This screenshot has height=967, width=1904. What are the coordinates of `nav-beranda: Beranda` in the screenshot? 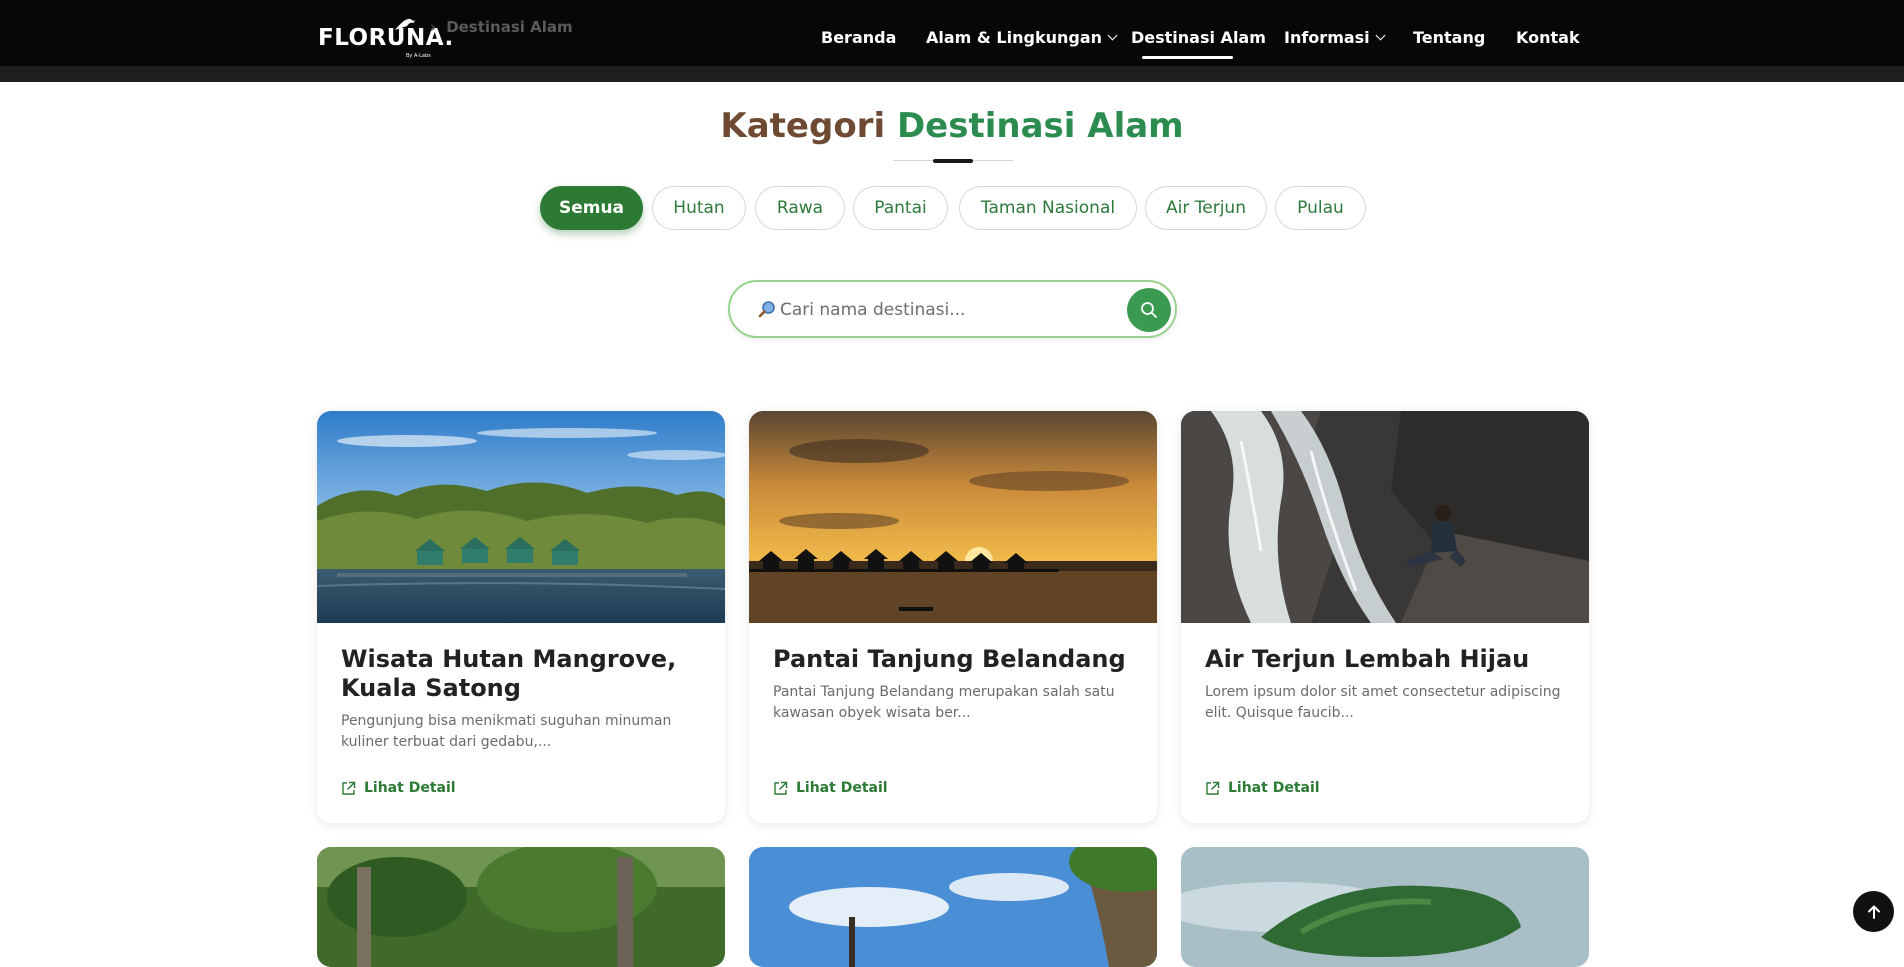 It's located at (858, 38).